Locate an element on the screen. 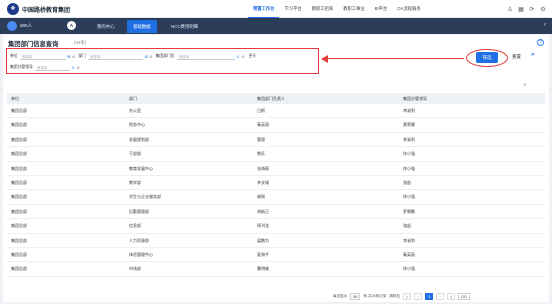  jump-to-label: 跳转至 is located at coordinates (395, 295).